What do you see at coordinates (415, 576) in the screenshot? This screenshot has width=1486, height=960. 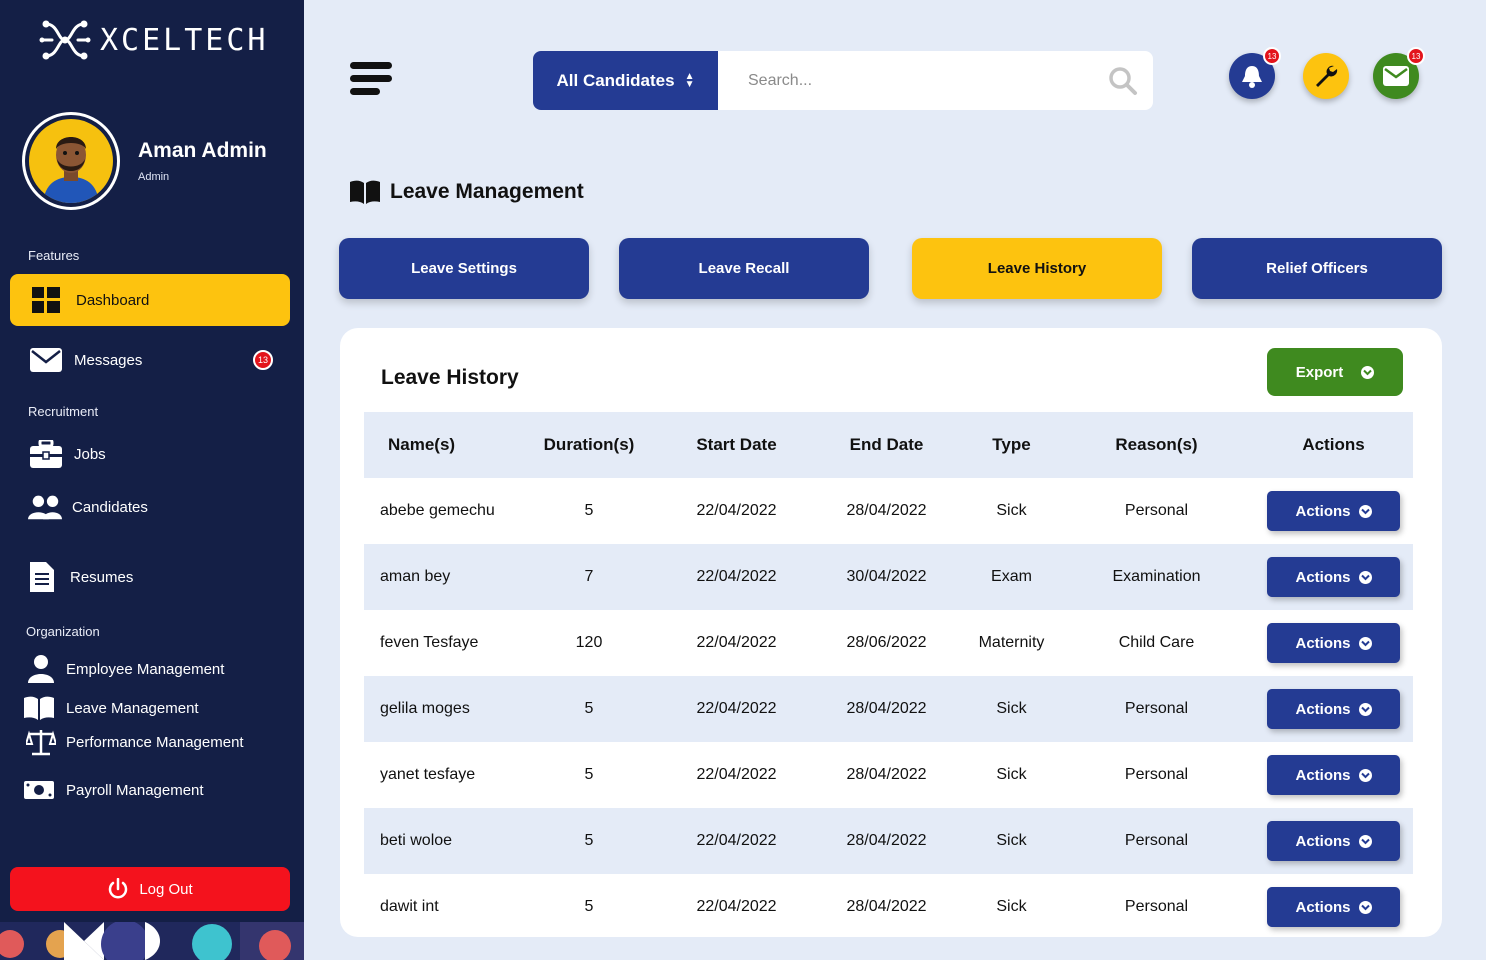 I see `employee-name-cell: aman bey` at bounding box center [415, 576].